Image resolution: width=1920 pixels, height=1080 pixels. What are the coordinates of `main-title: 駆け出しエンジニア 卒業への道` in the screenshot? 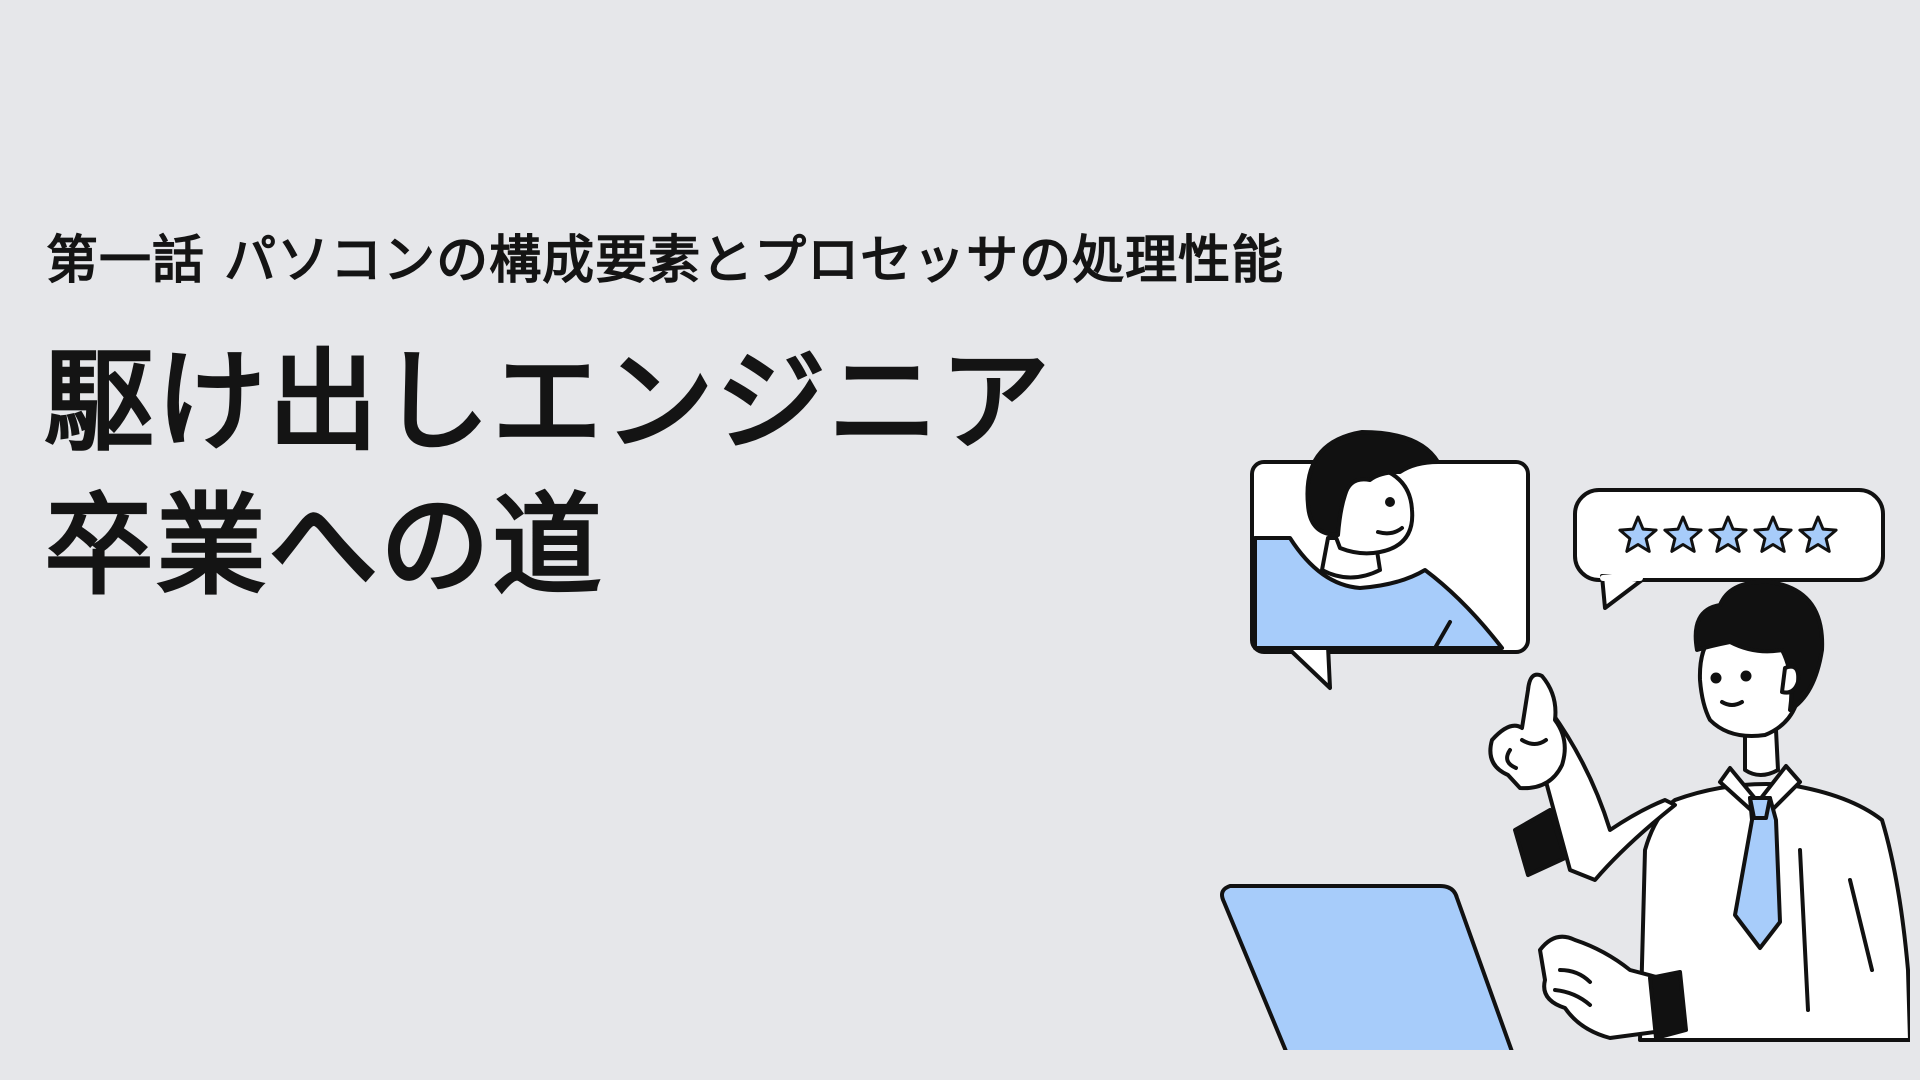 It's located at (548, 474).